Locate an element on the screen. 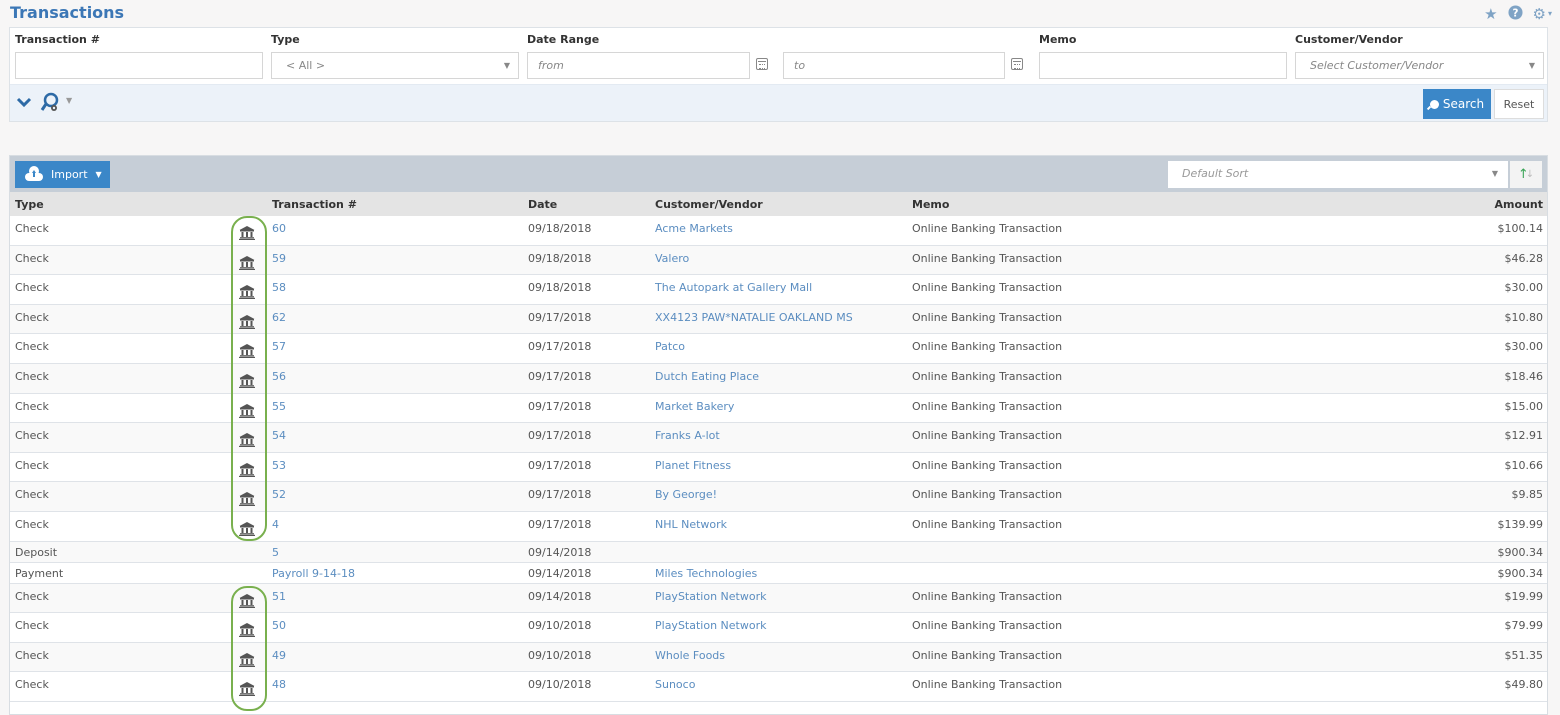  transaction-no-link: 50 is located at coordinates (279, 625).